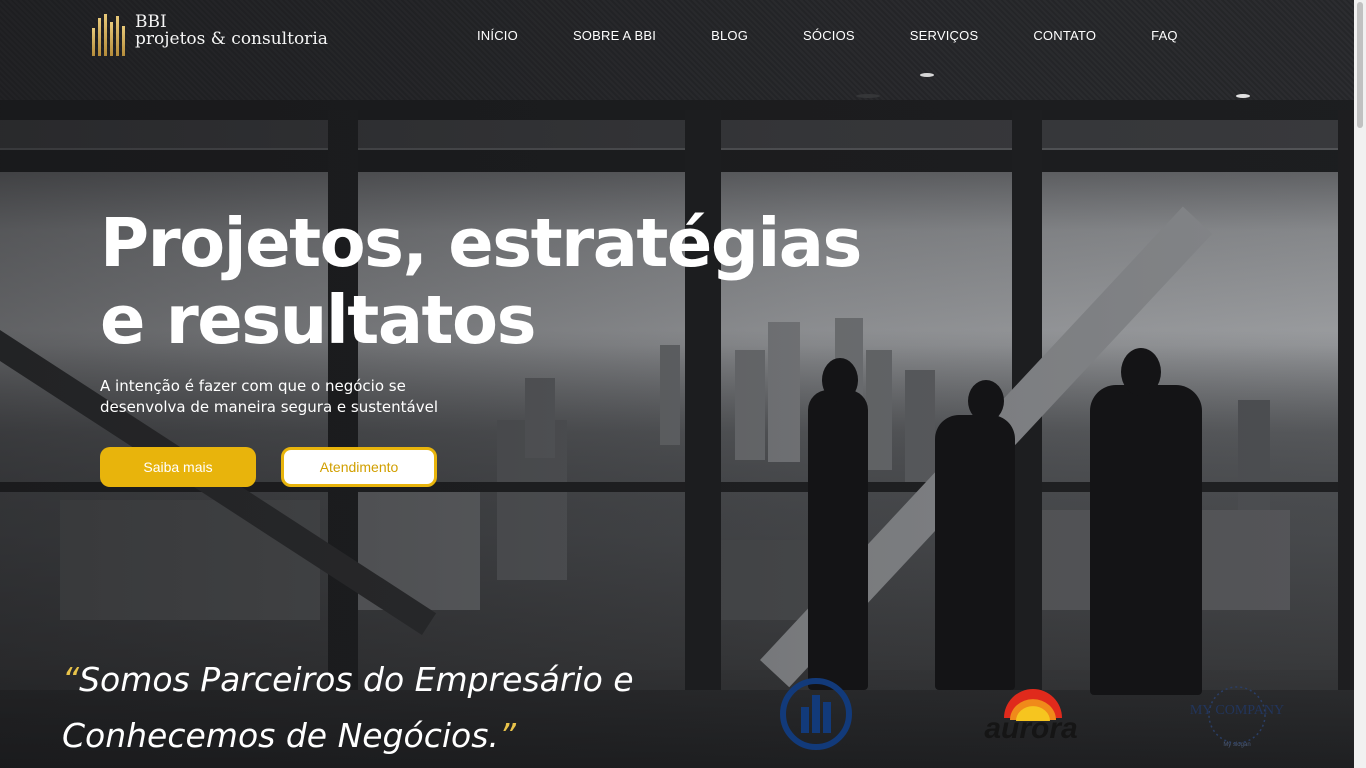 Image resolution: width=1366 pixels, height=768 pixels. Describe the element at coordinates (944, 35) in the screenshot. I see `nav-item-servicos: SERVIÇOS` at that location.